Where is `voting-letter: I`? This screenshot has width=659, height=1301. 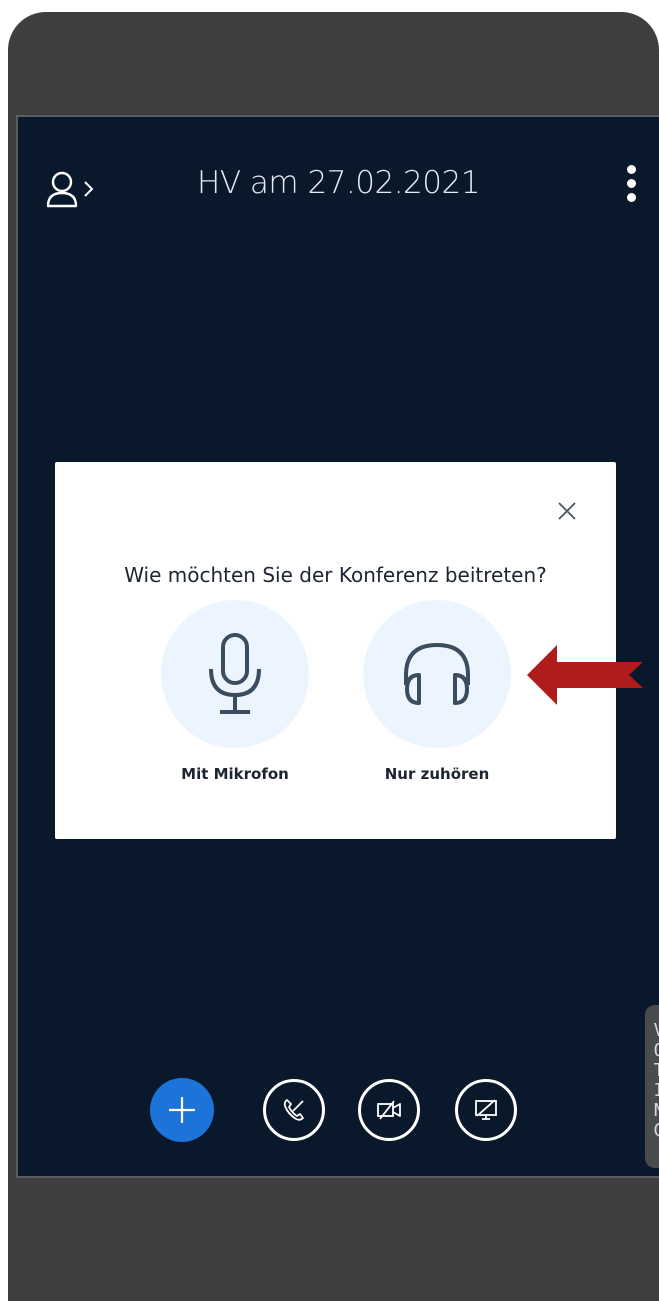 voting-letter: I is located at coordinates (652, 1091).